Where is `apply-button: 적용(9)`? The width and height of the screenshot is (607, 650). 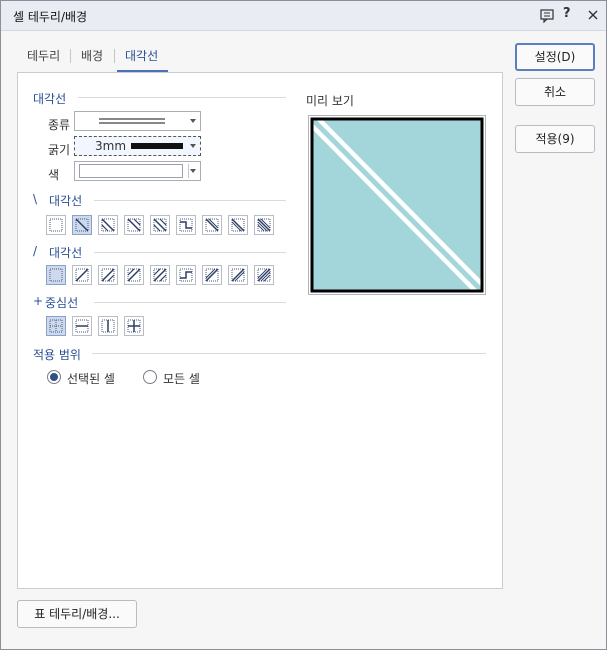 apply-button: 적용(9) is located at coordinates (555, 139).